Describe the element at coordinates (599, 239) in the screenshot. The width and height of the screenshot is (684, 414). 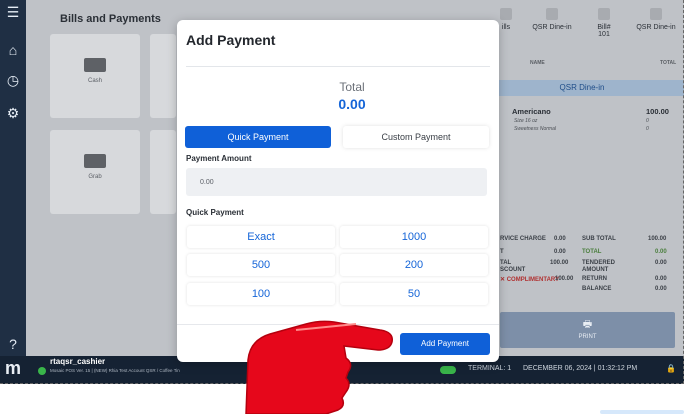
I see `subtotal-label: SUB TOTAL` at that location.